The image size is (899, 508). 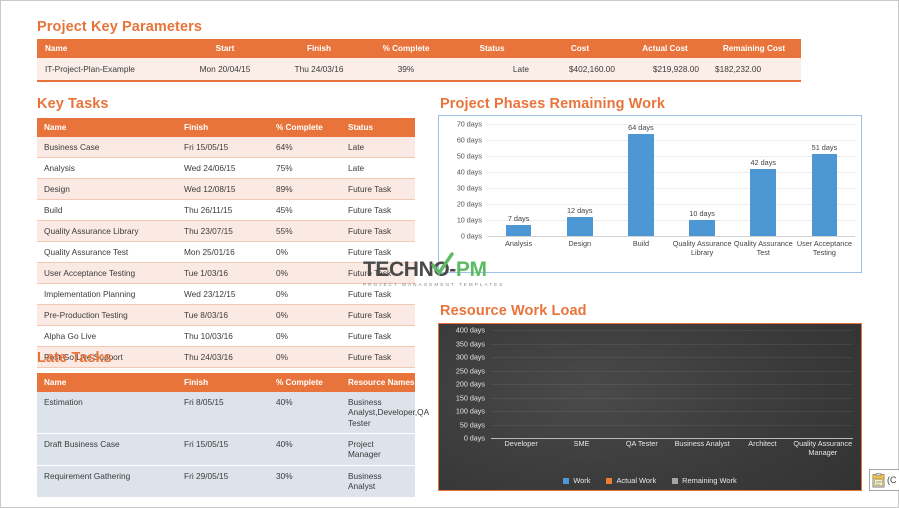 What do you see at coordinates (107, 413) in the screenshot?
I see `cell-name: Estimation` at bounding box center [107, 413].